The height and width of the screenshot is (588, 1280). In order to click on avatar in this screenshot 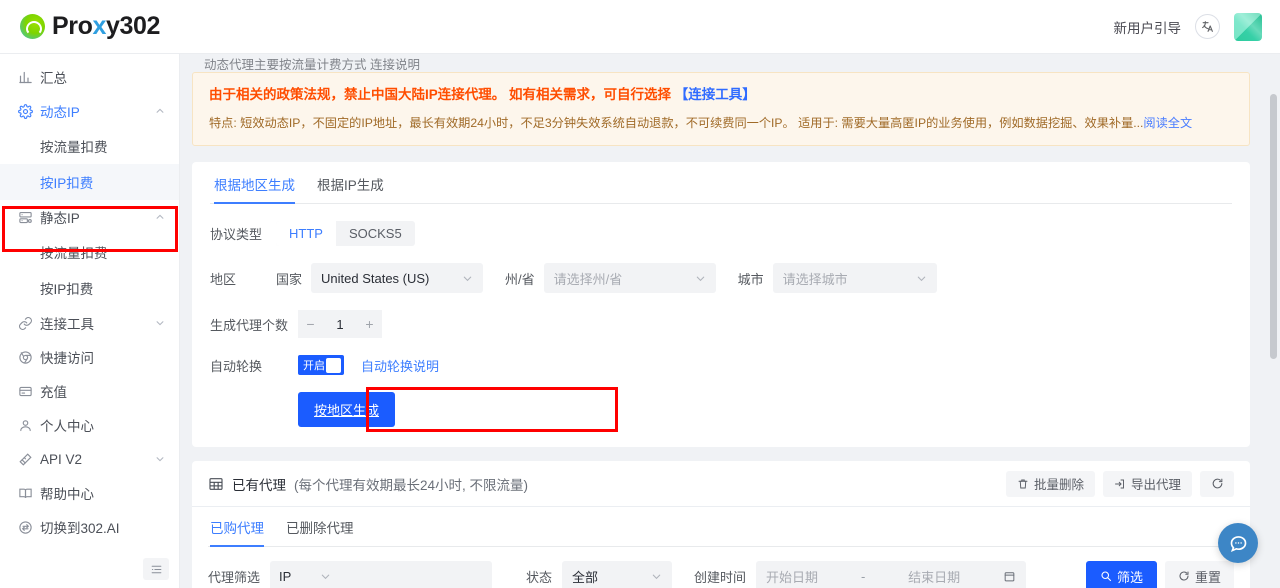, I will do `click(1248, 26)`.